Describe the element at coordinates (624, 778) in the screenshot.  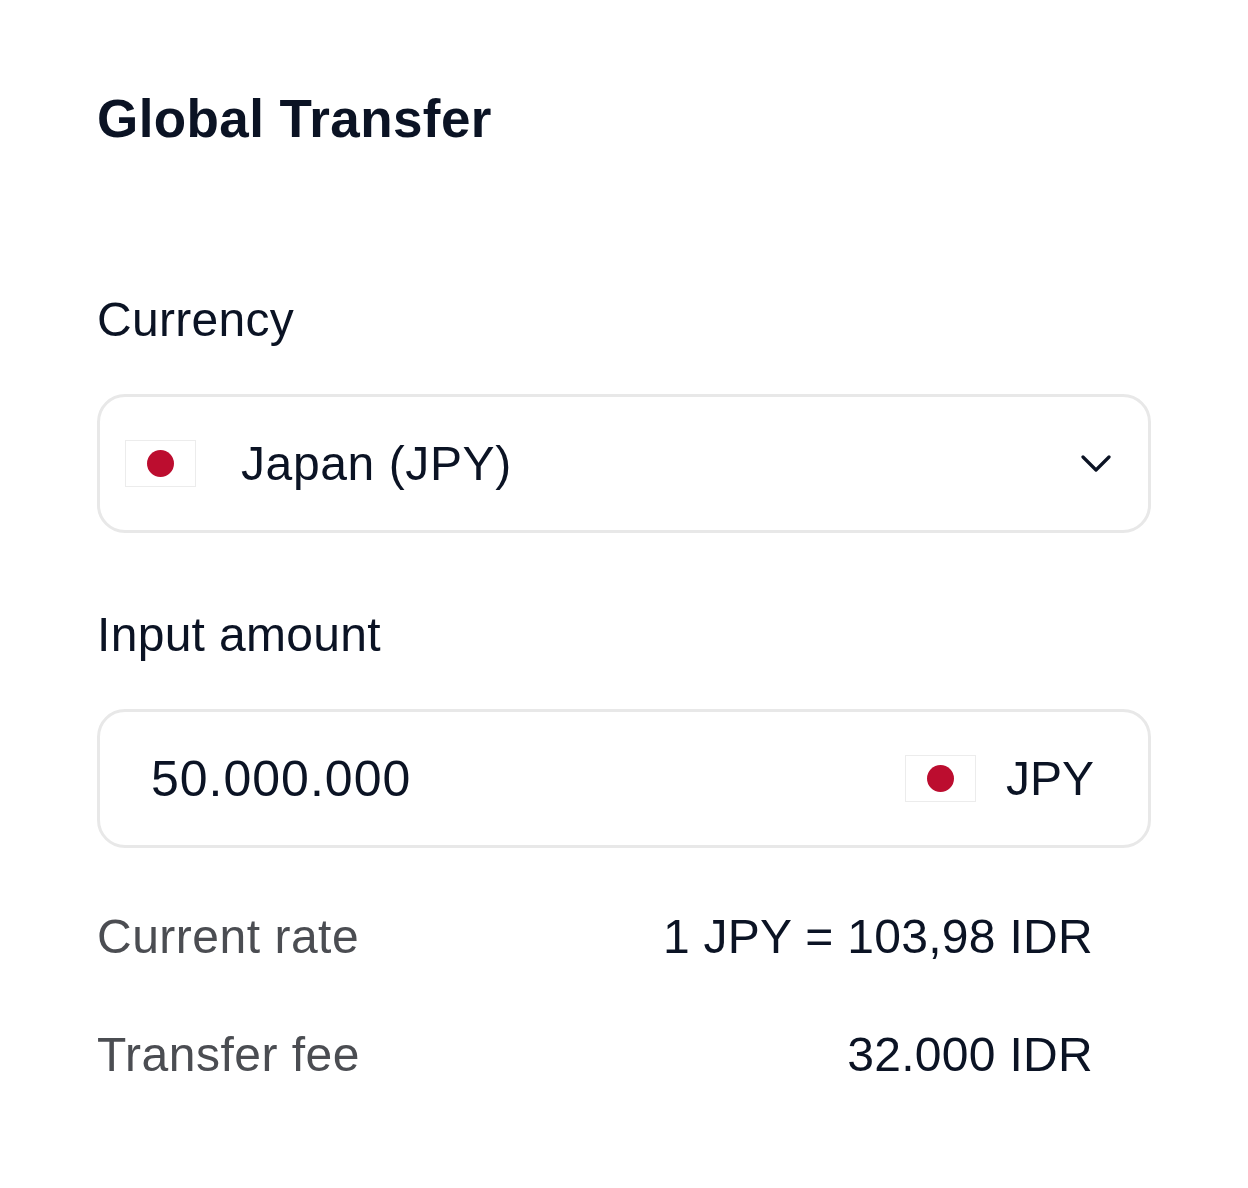
I see `amount-field: 50.000.000 JPY` at that location.